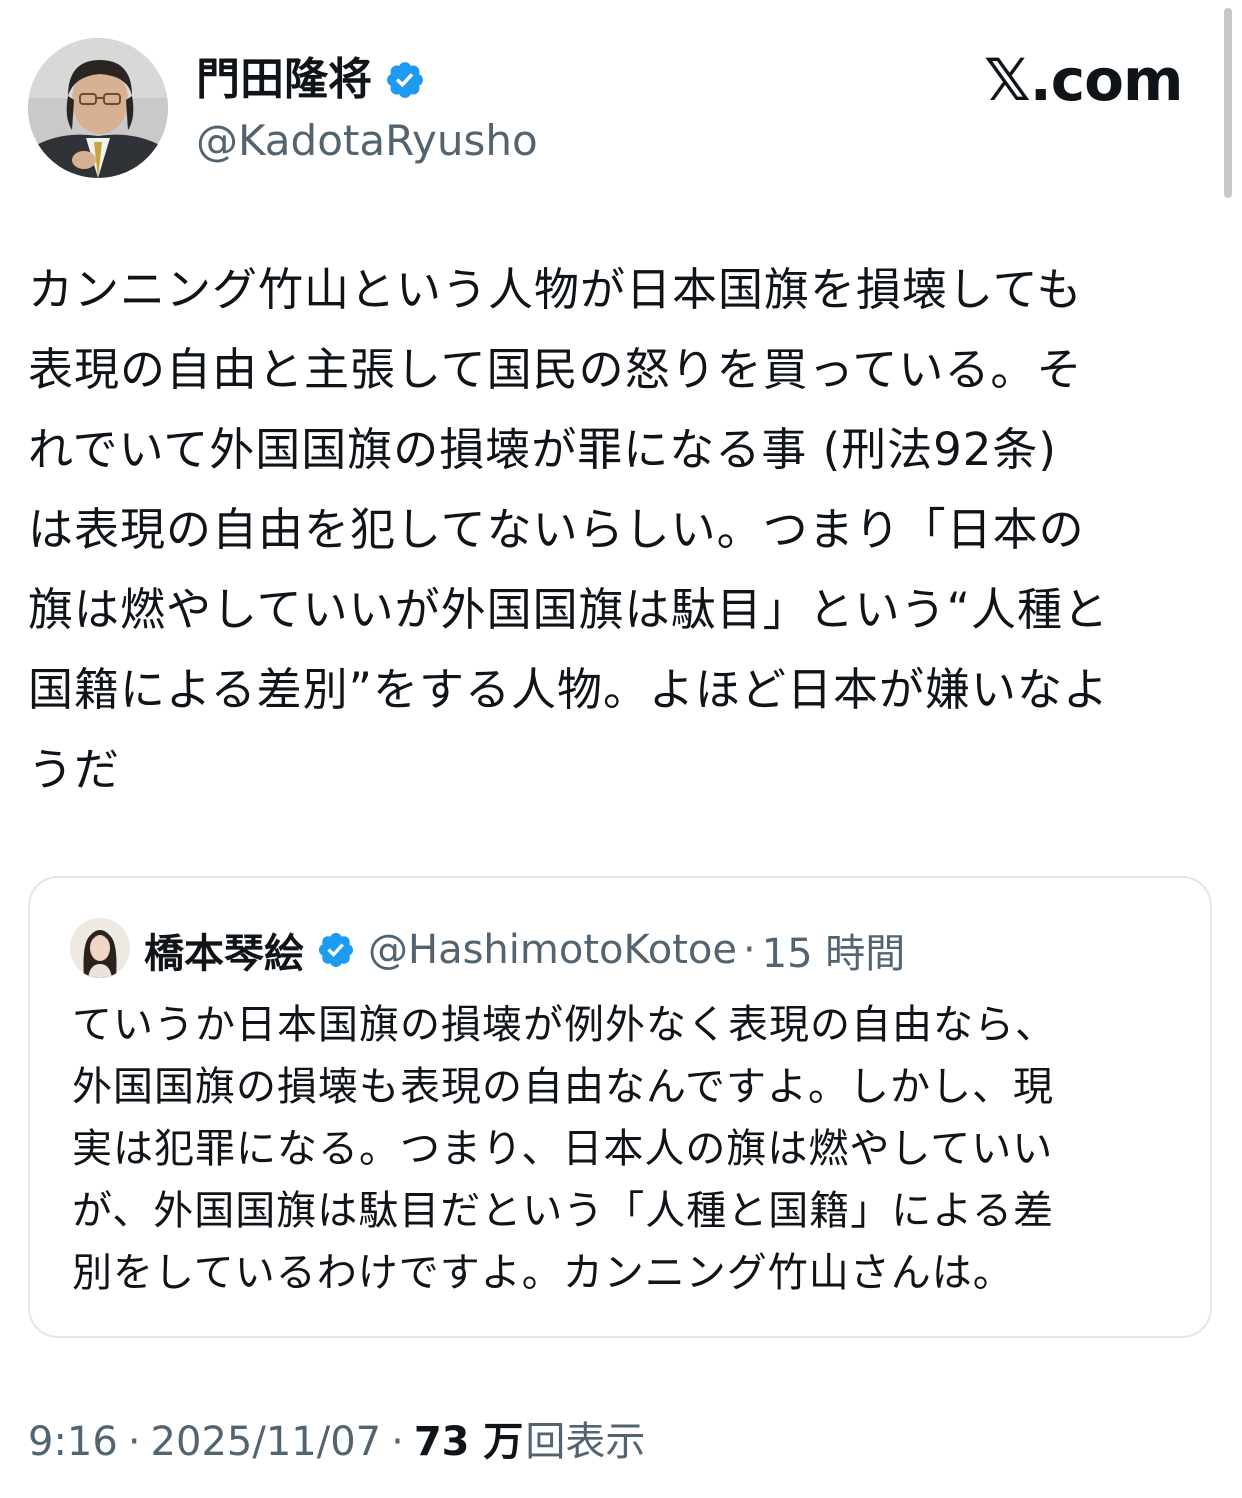 The width and height of the screenshot is (1242, 1498). I want to click on quoted-timestamp: 15 時間, so click(834, 950).